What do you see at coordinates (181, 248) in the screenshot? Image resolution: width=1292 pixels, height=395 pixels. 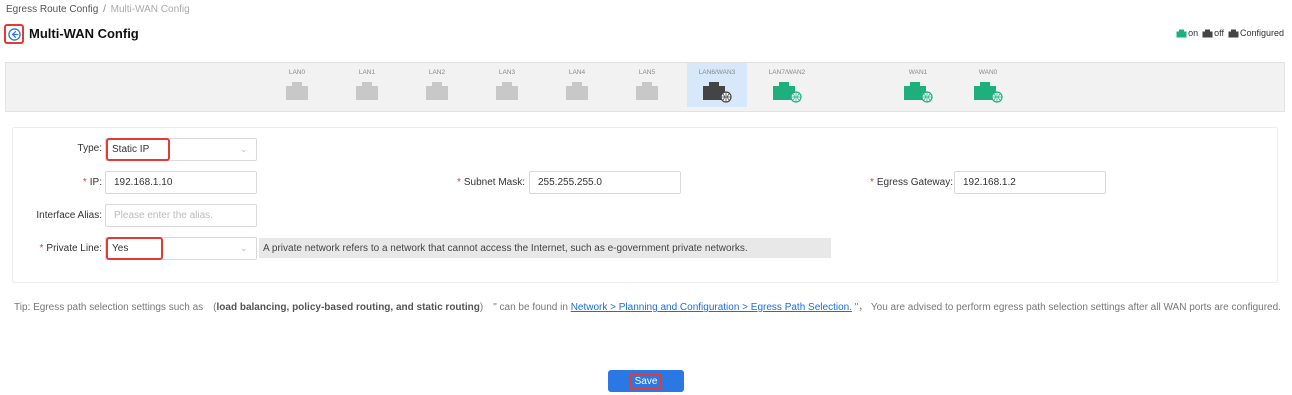 I see `private-line-select: Yes ⌄` at bounding box center [181, 248].